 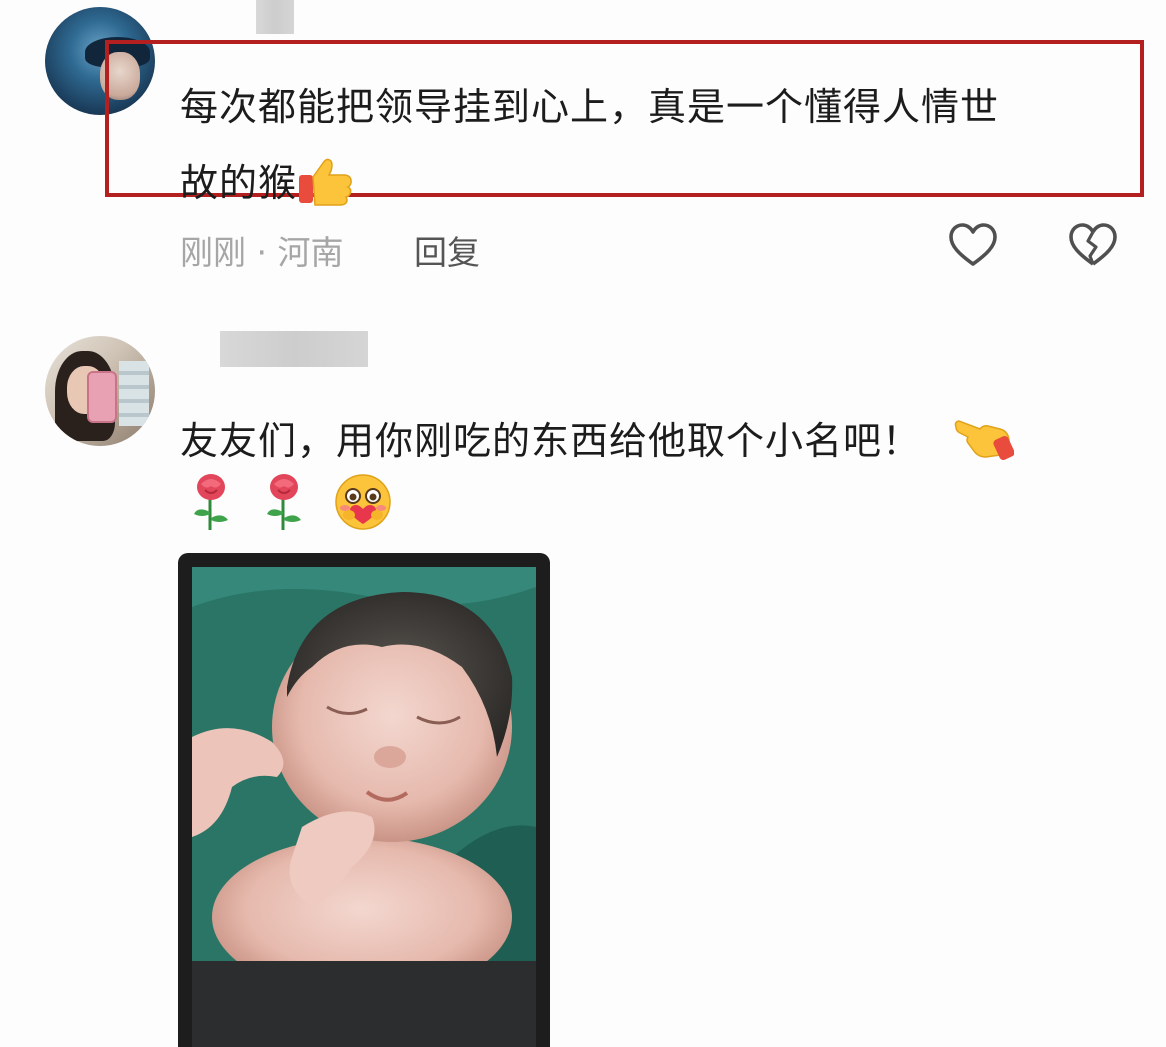 I want to click on image-bottom-bar, so click(x=364, y=1004).